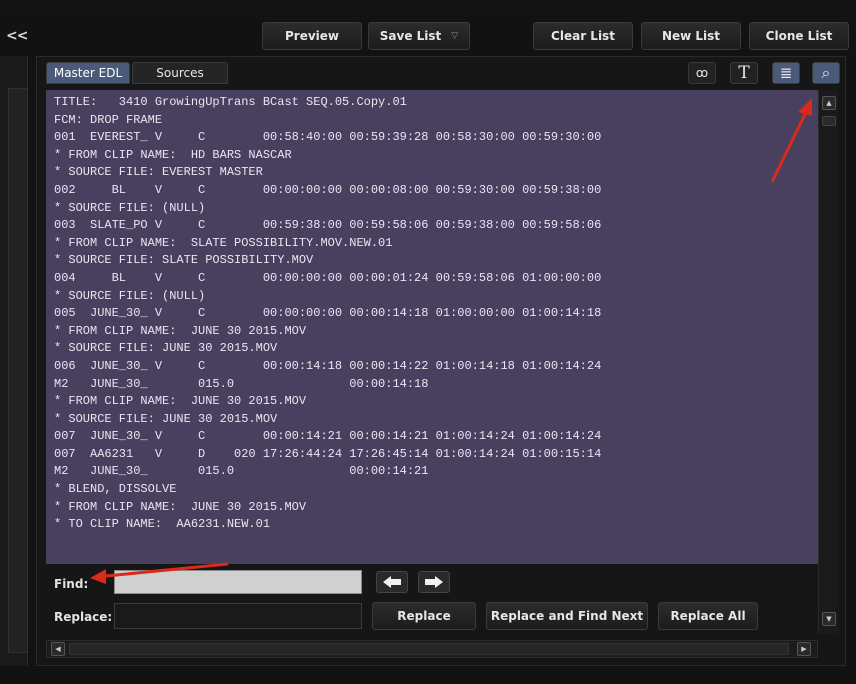  I want to click on annotation-arrow-find, so click(159, 573).